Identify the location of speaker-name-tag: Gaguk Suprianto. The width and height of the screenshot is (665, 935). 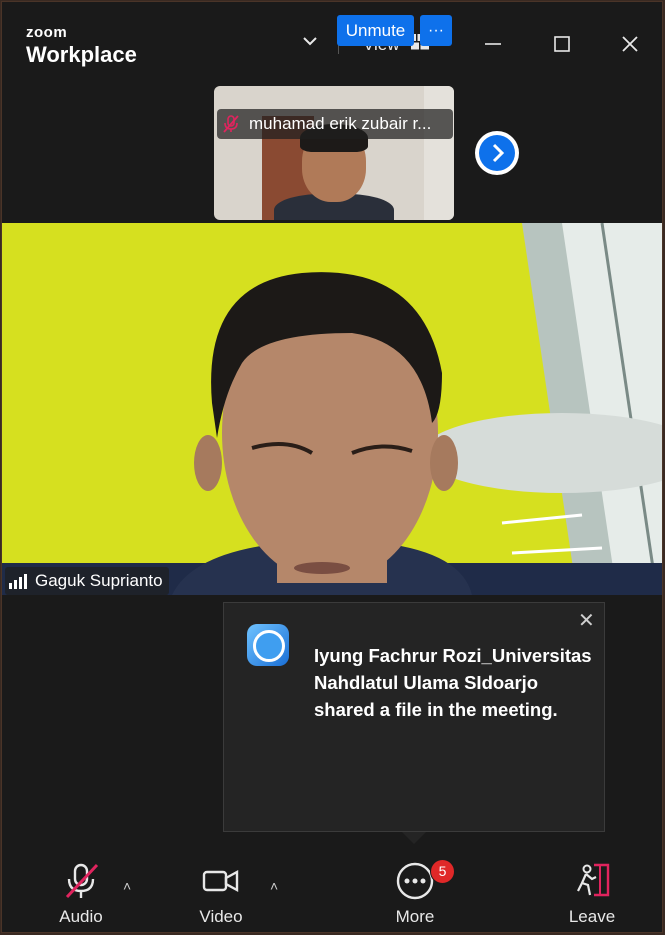
(87, 581).